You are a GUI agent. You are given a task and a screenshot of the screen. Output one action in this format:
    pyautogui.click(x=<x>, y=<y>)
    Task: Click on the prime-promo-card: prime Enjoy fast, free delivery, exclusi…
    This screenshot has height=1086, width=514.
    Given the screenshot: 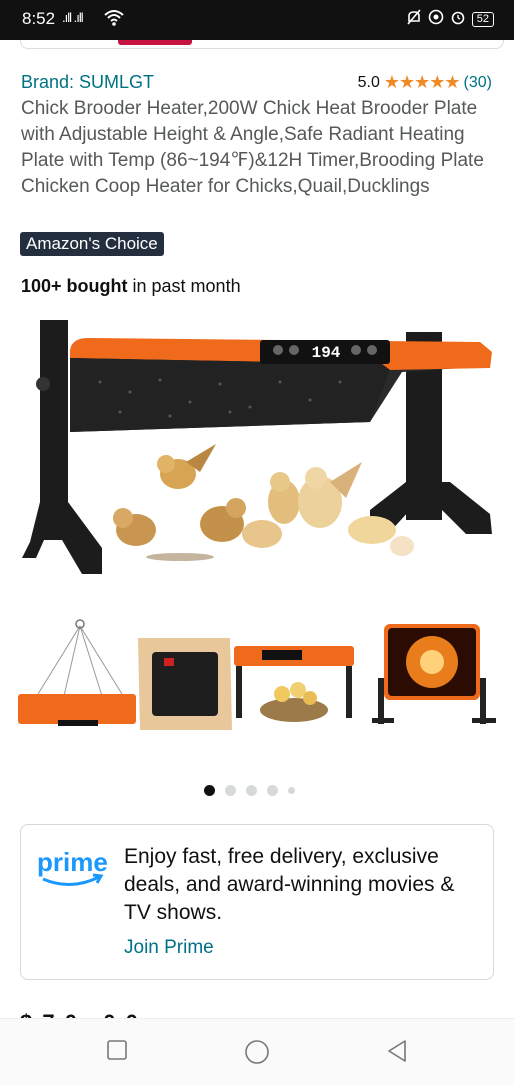 What is the action you would take?
    pyautogui.click(x=257, y=902)
    